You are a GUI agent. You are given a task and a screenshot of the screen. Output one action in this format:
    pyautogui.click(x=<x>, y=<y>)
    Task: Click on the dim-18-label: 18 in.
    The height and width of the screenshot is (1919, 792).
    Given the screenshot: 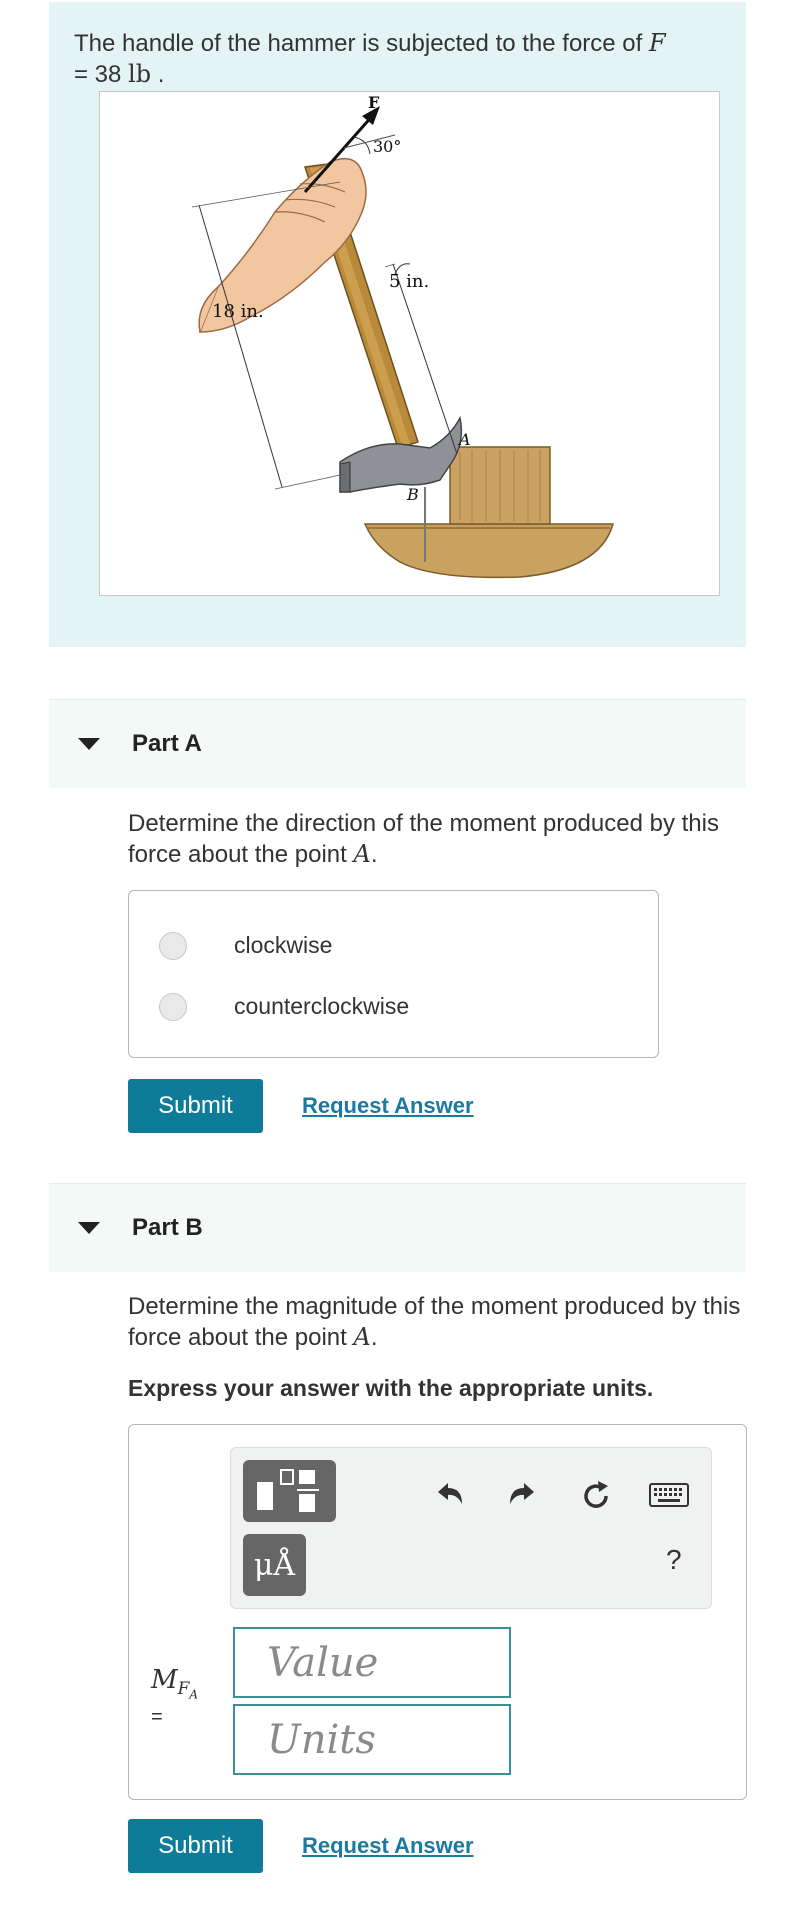 What is the action you would take?
    pyautogui.click(x=238, y=311)
    